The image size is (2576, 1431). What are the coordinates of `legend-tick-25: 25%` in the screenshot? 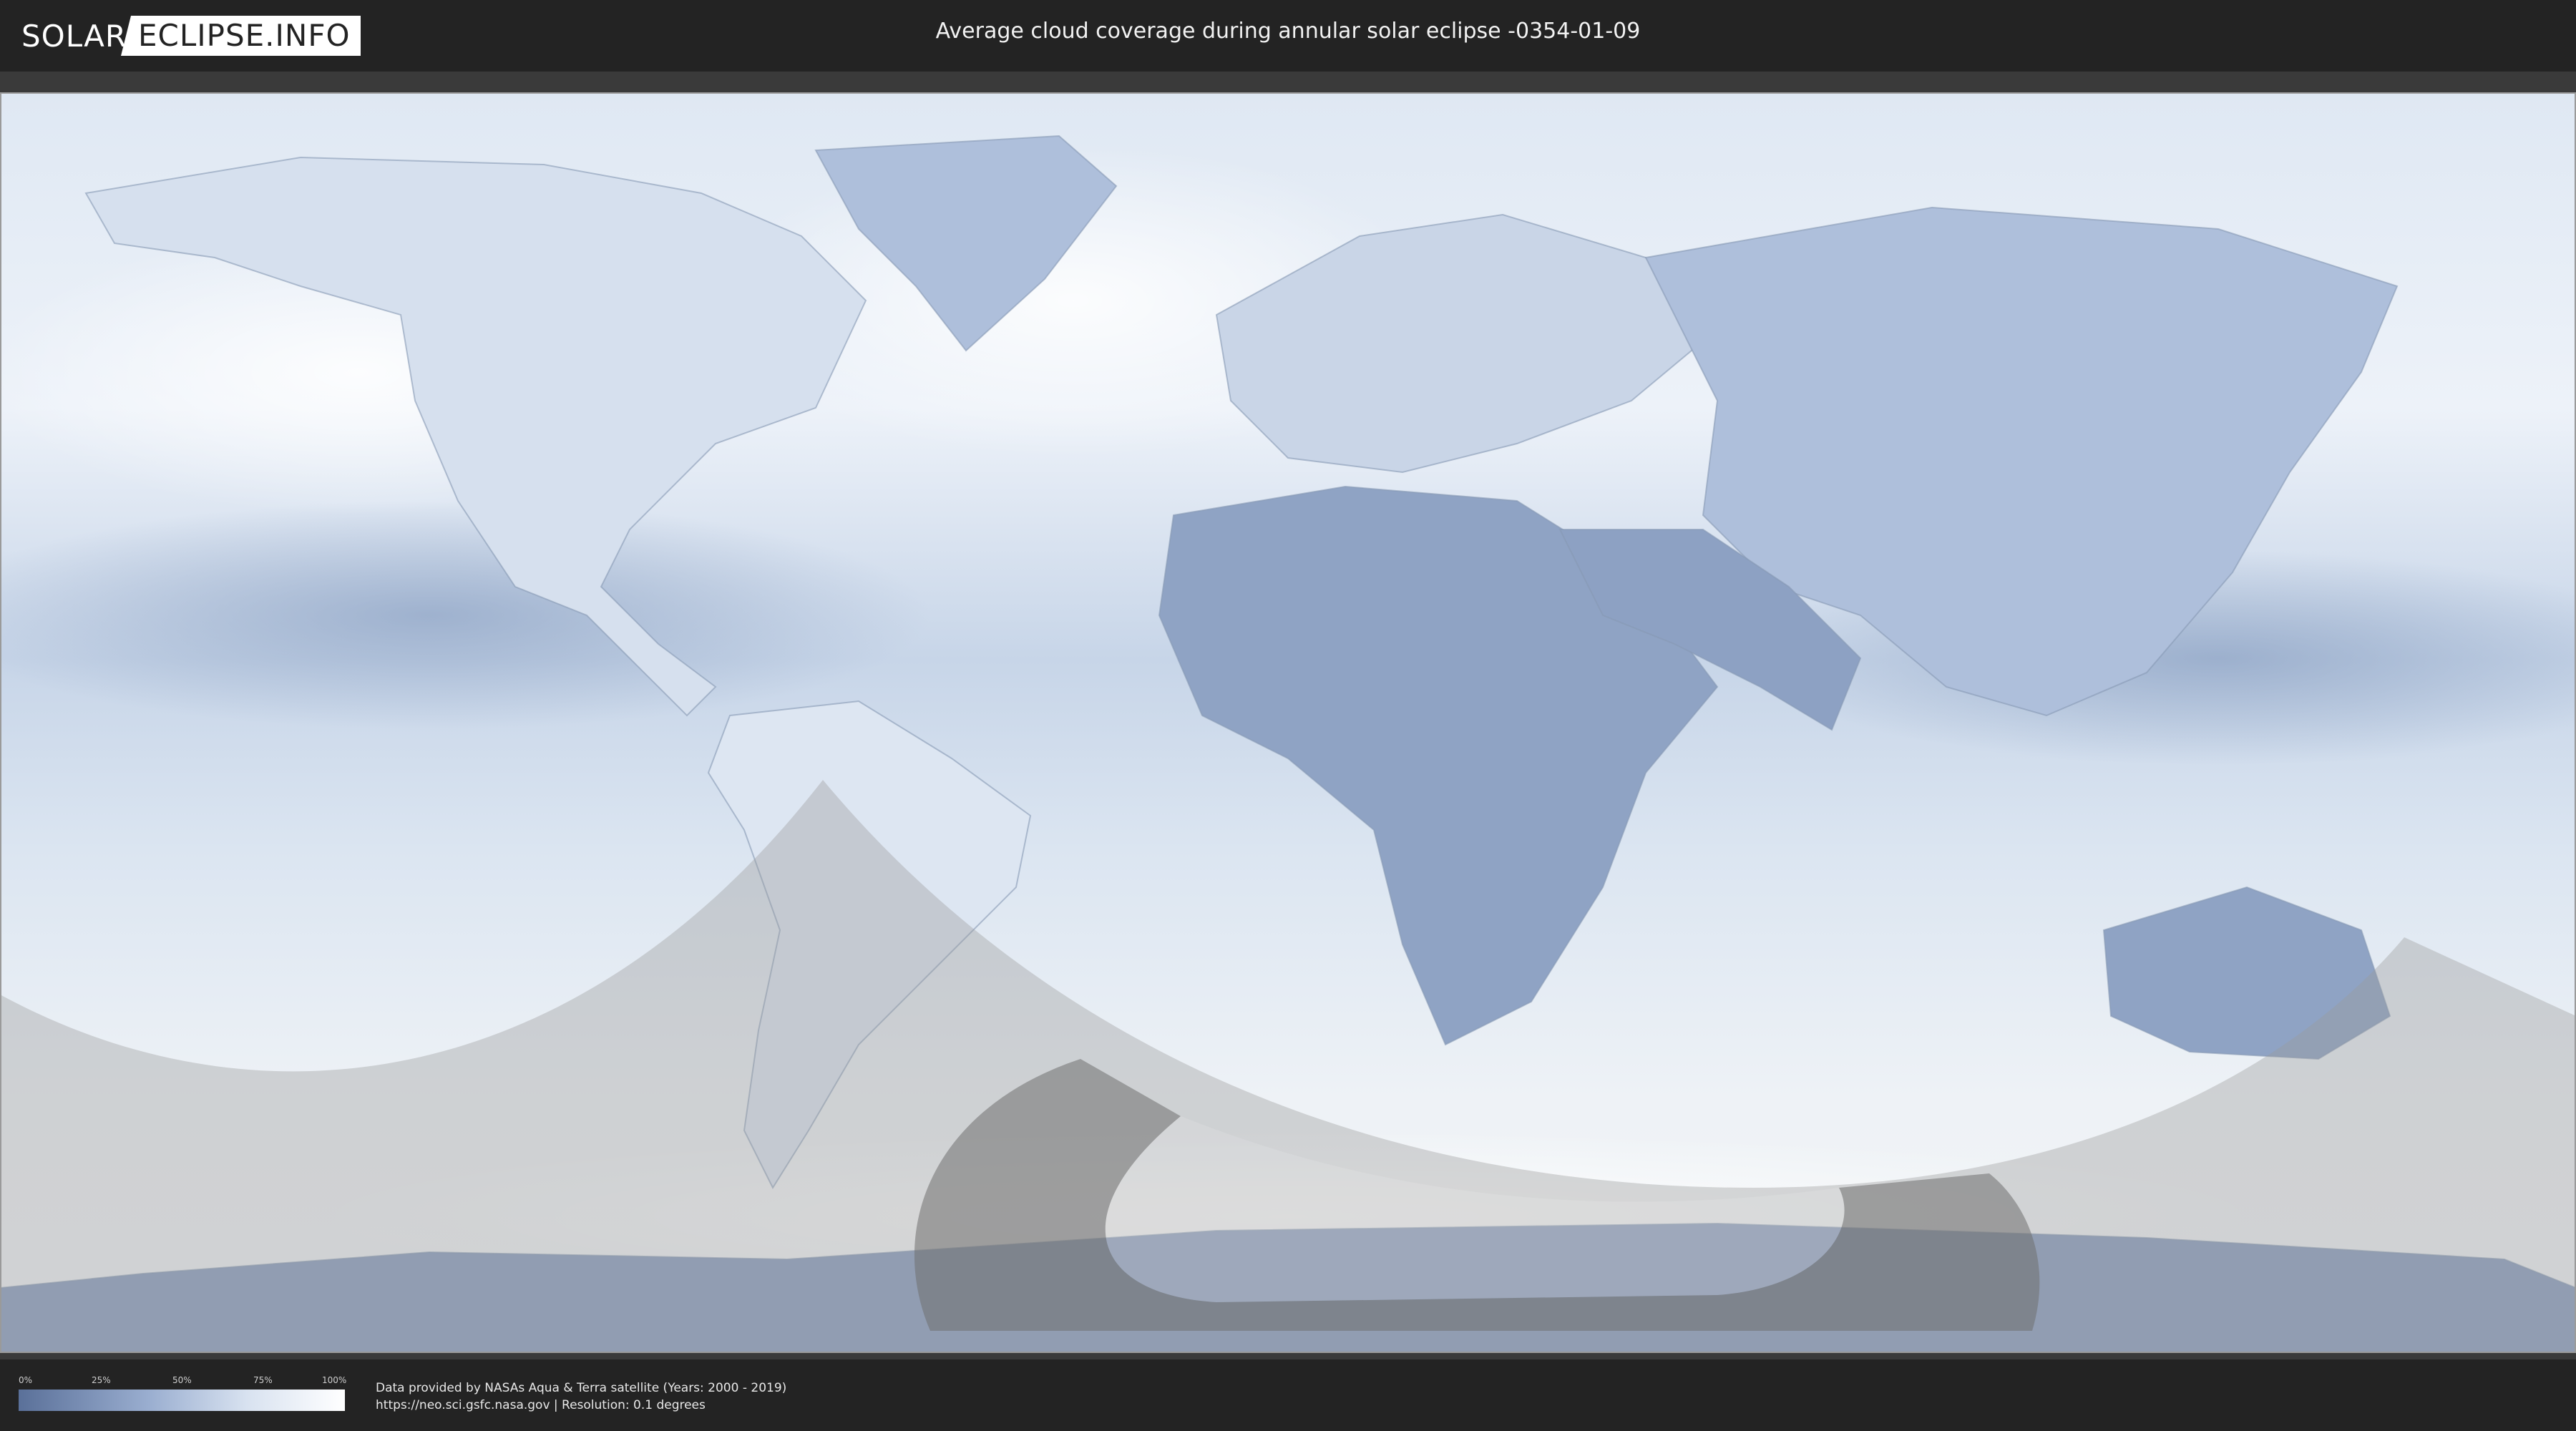 It's located at (101, 1380).